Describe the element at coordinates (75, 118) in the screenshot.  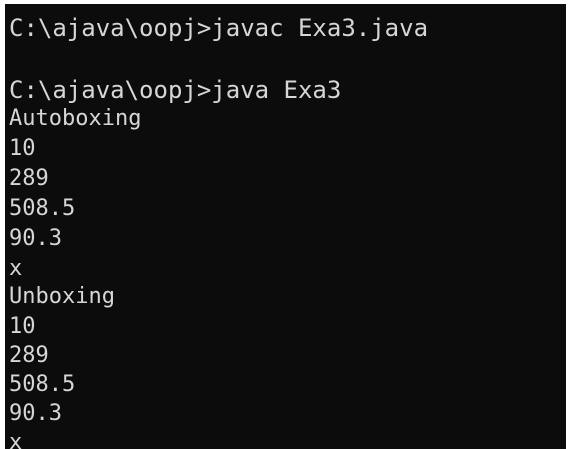
I see `output-heading-autoboxing: Autoboxing` at that location.